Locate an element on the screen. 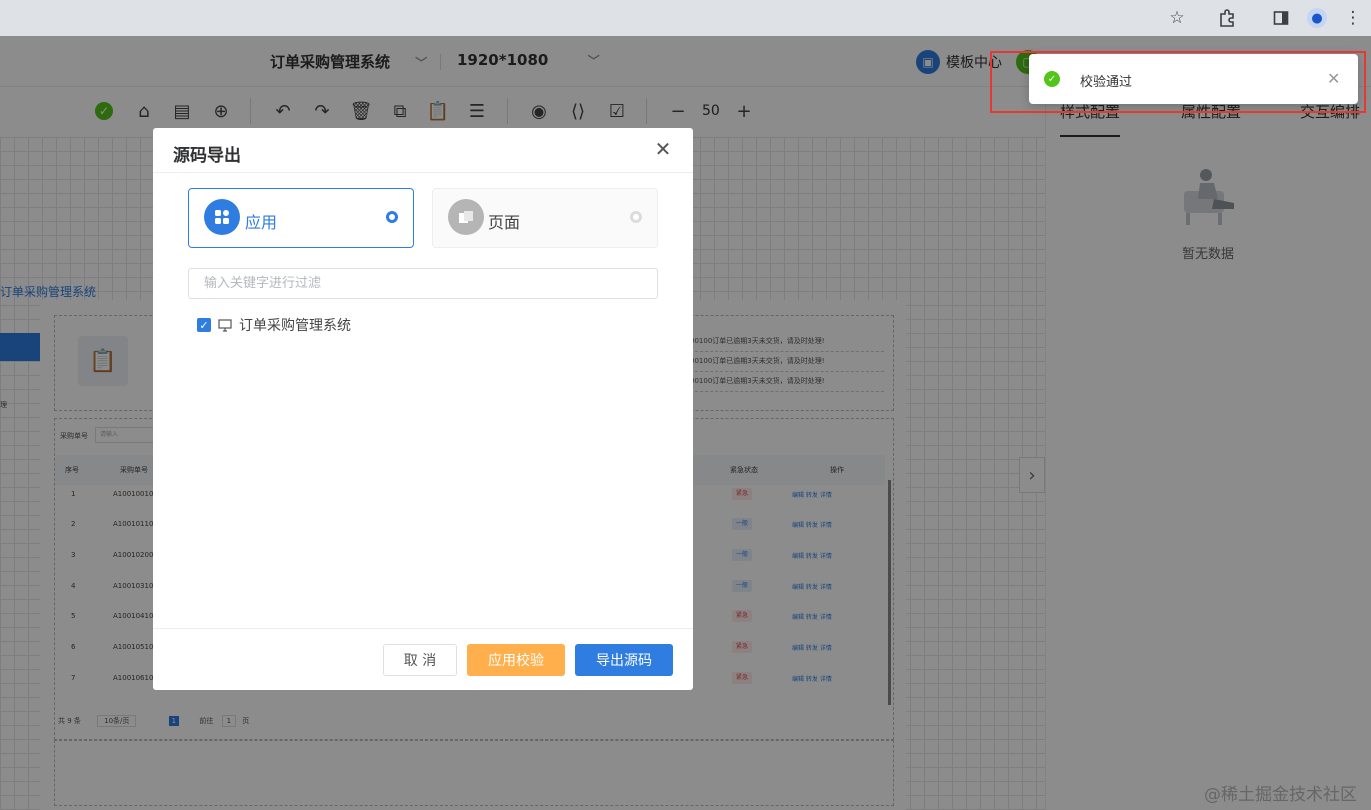  app-grid-icon is located at coordinates (222, 217).